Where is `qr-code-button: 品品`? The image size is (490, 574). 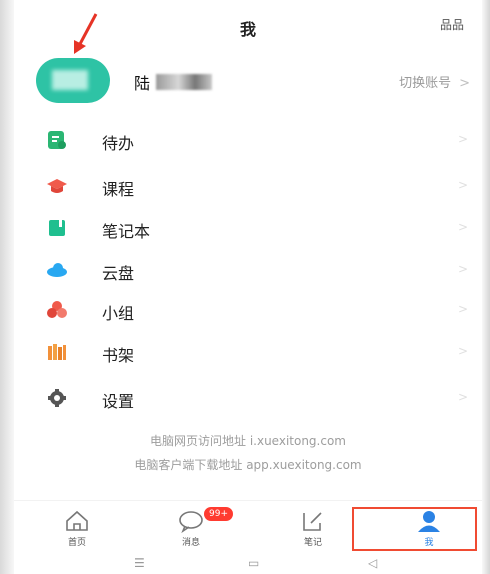
qr-code-button: 品品 is located at coordinates (452, 24).